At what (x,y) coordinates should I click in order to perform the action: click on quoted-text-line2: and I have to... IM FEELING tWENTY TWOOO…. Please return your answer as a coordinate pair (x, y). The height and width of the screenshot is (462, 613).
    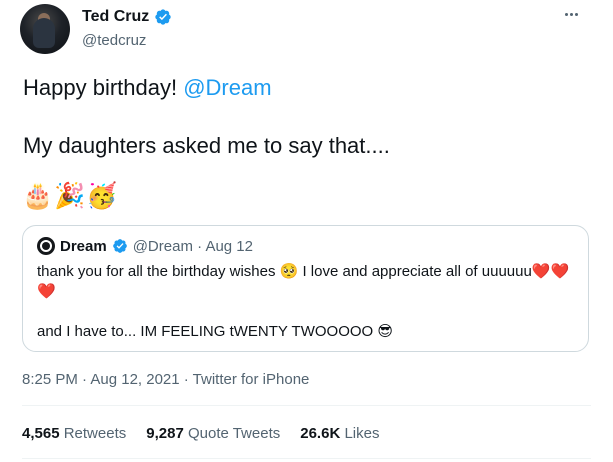
    Looking at the image, I should click on (215, 331).